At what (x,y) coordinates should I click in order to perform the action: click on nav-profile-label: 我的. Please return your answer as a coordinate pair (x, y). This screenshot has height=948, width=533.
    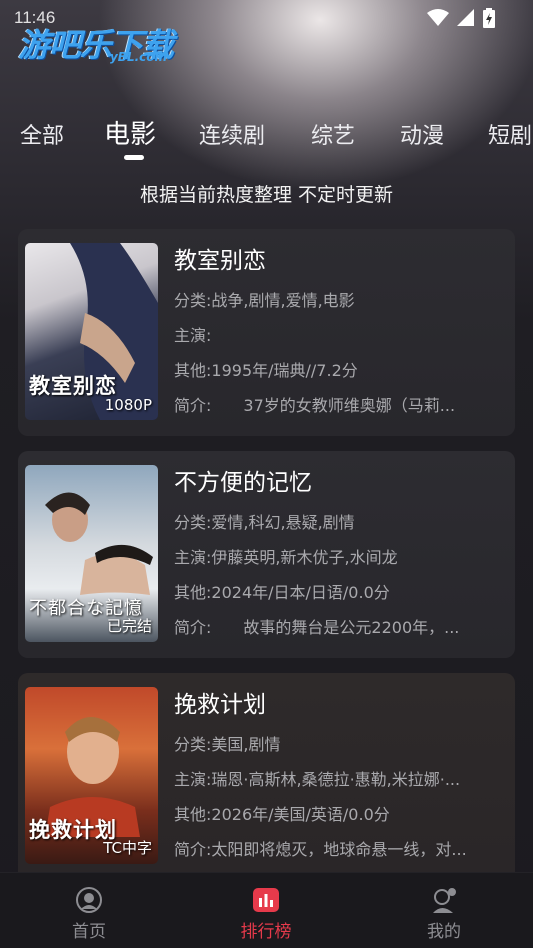
    Looking at the image, I should click on (444, 932).